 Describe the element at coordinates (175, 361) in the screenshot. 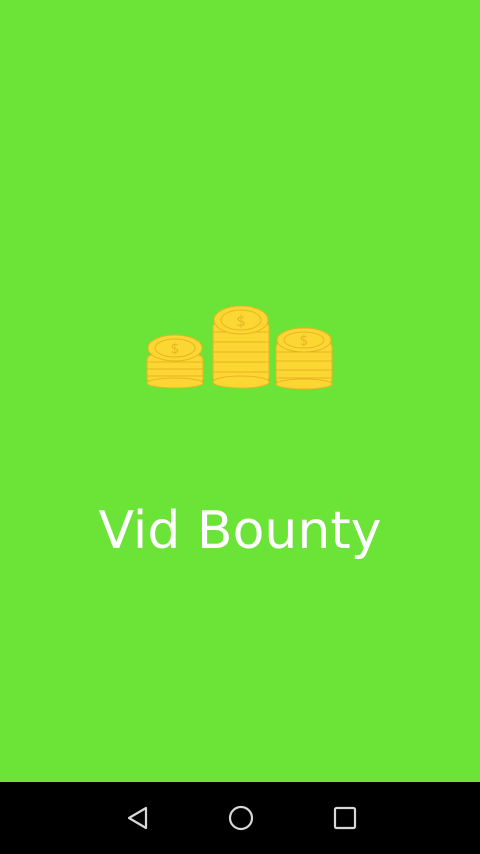

I see `coin-stack-left: $` at that location.